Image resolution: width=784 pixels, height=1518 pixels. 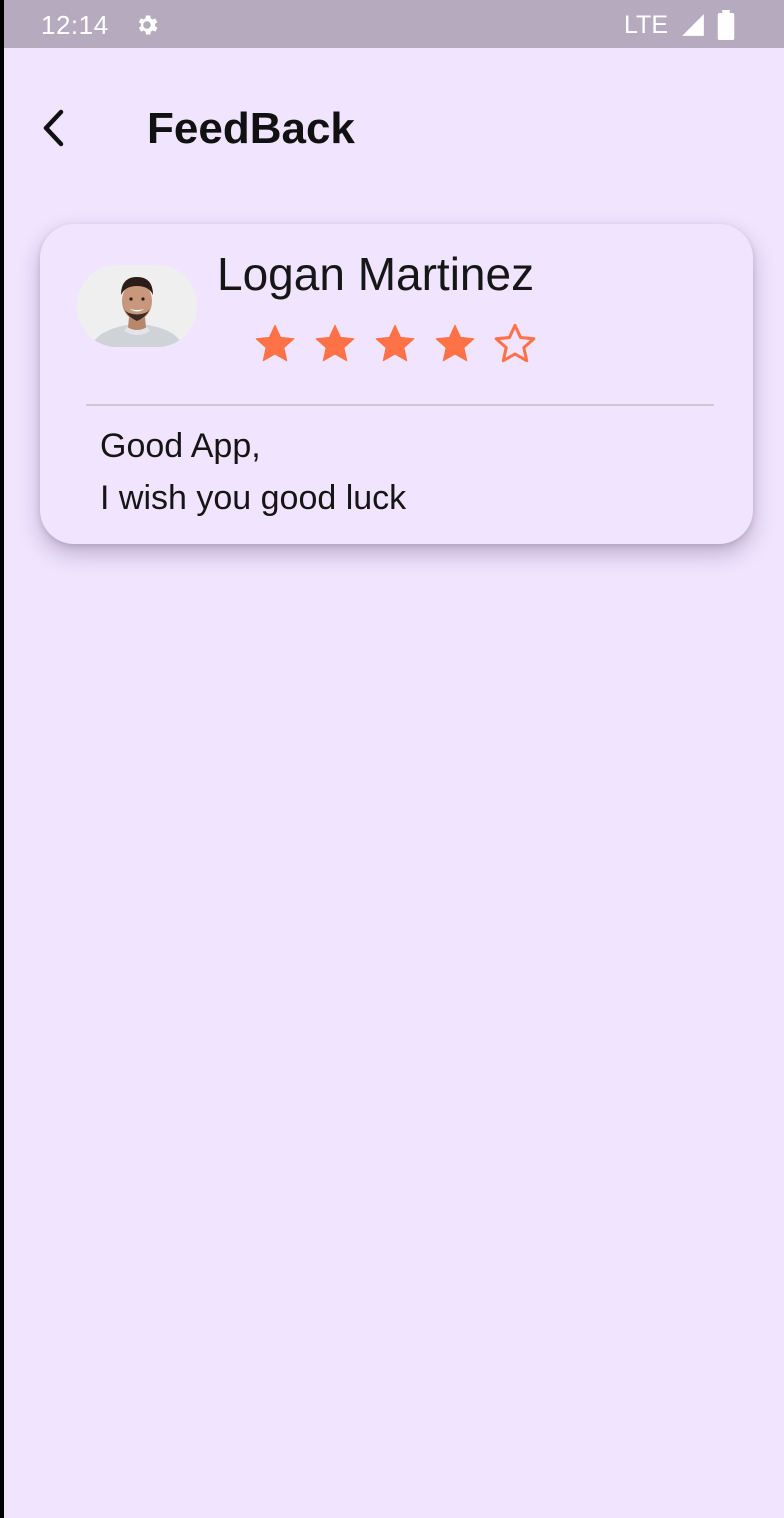 I want to click on avatar, so click(x=137, y=306).